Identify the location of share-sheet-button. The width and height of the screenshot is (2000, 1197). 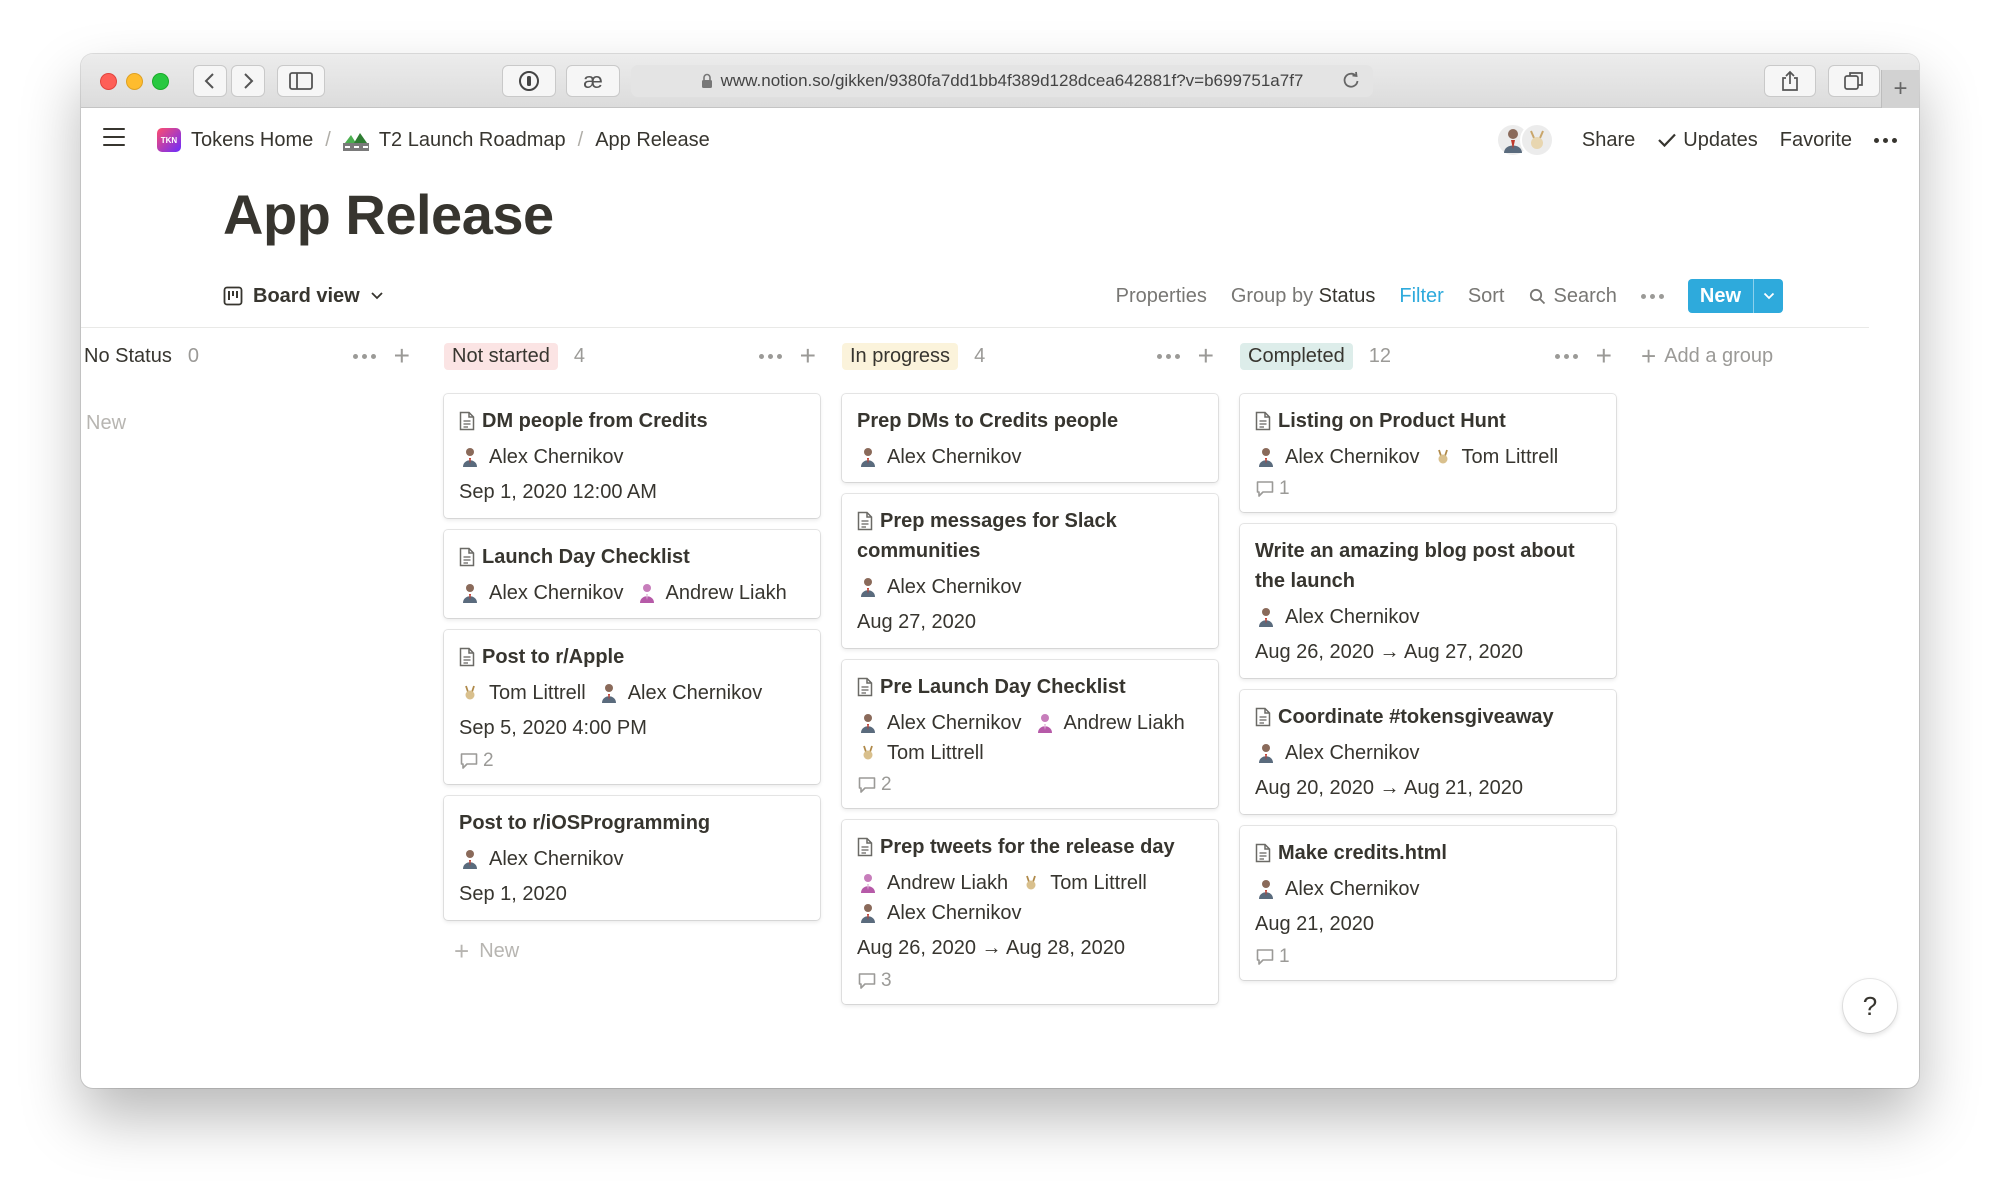
(1790, 81).